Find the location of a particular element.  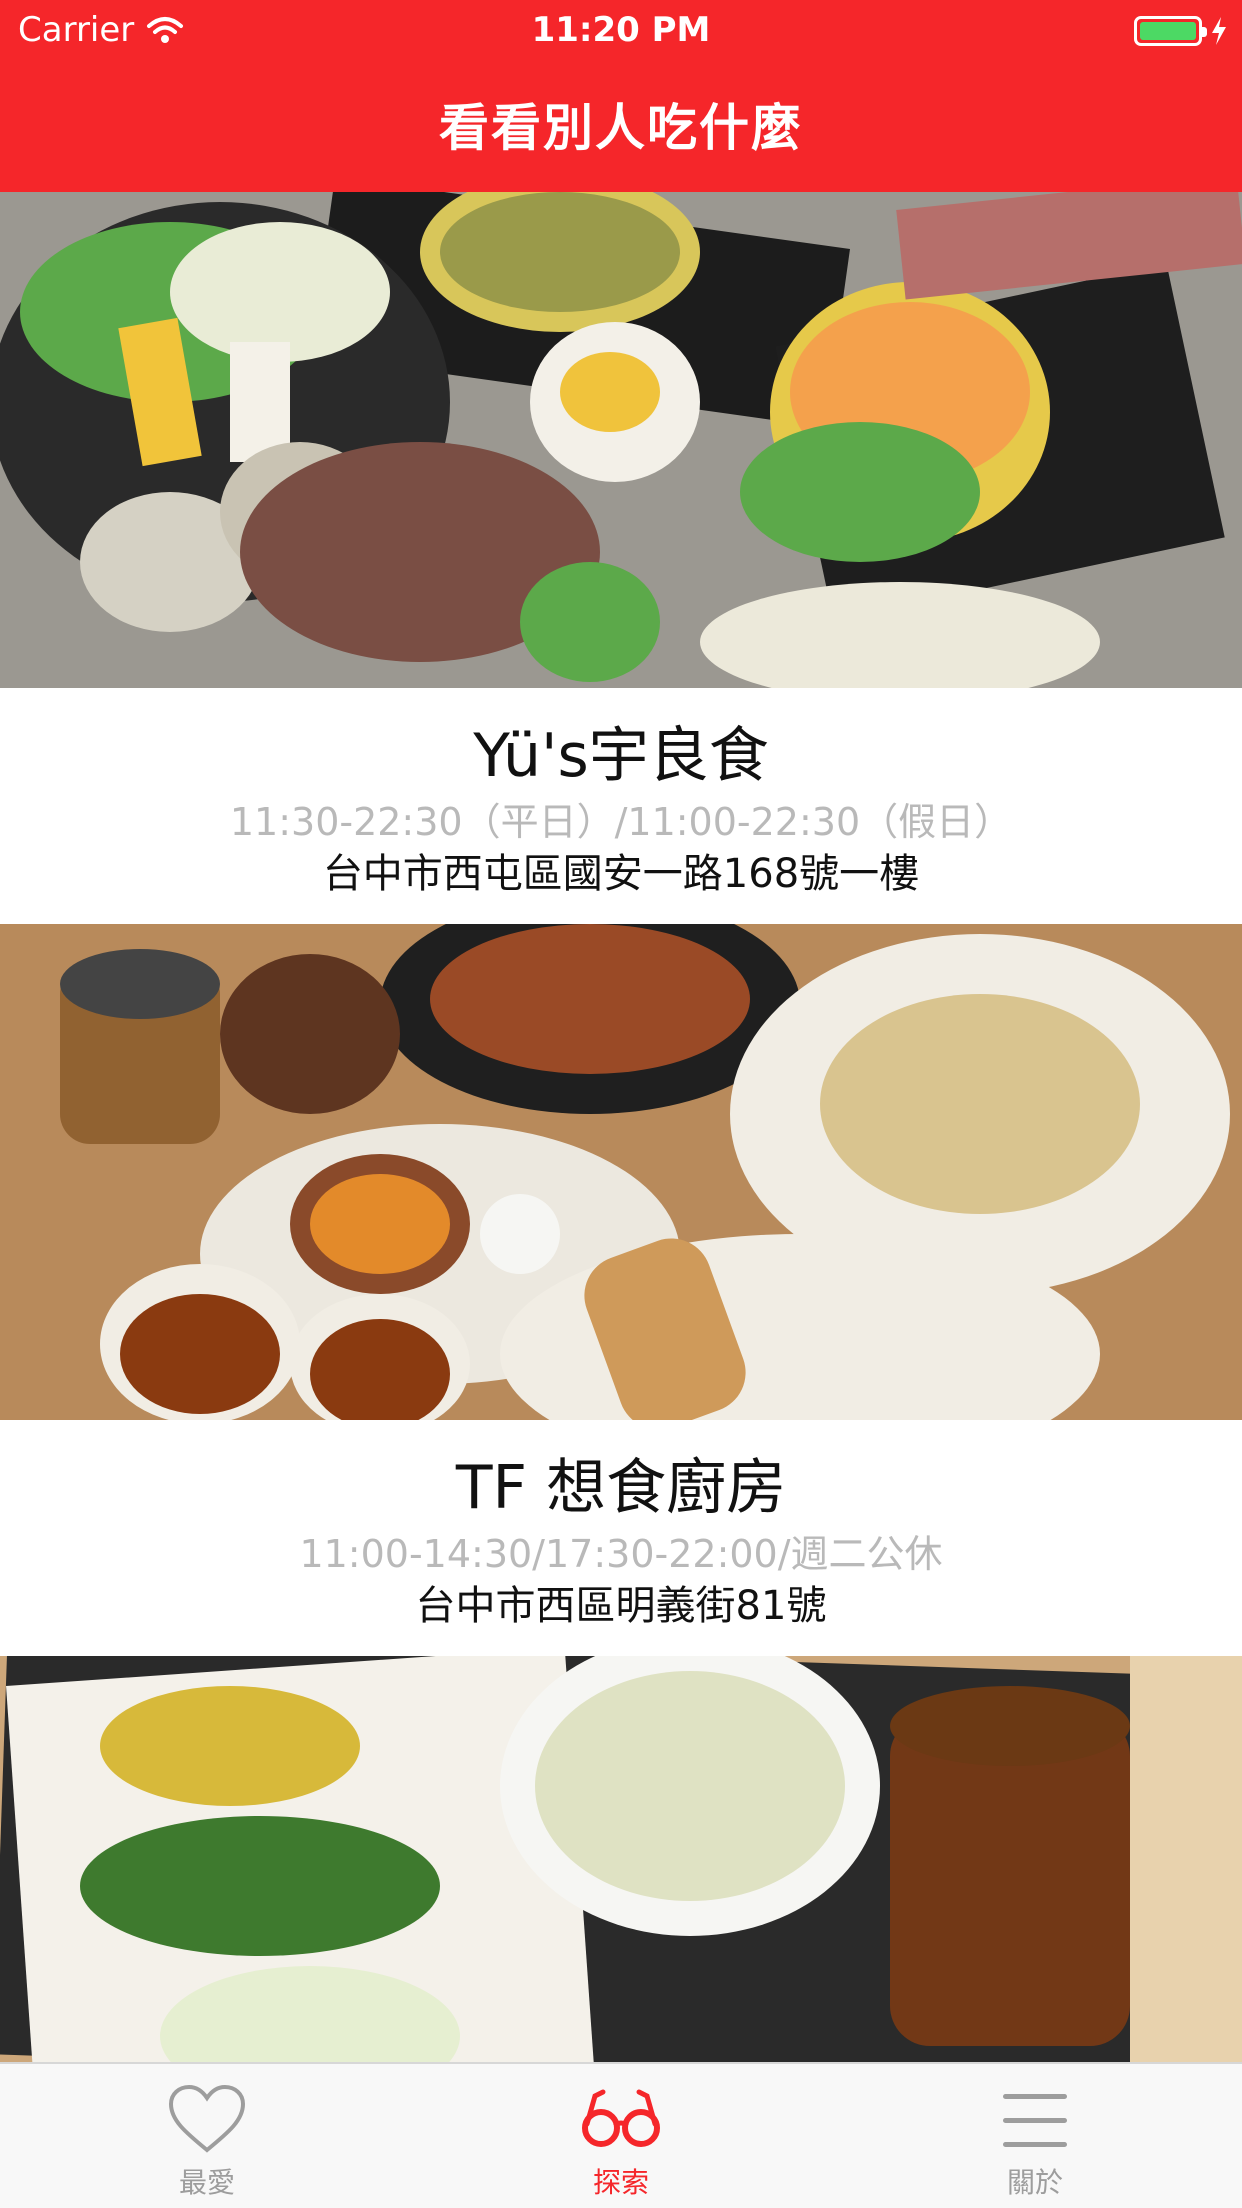

tab-favorites: 最愛 is located at coordinates (207, 2136).